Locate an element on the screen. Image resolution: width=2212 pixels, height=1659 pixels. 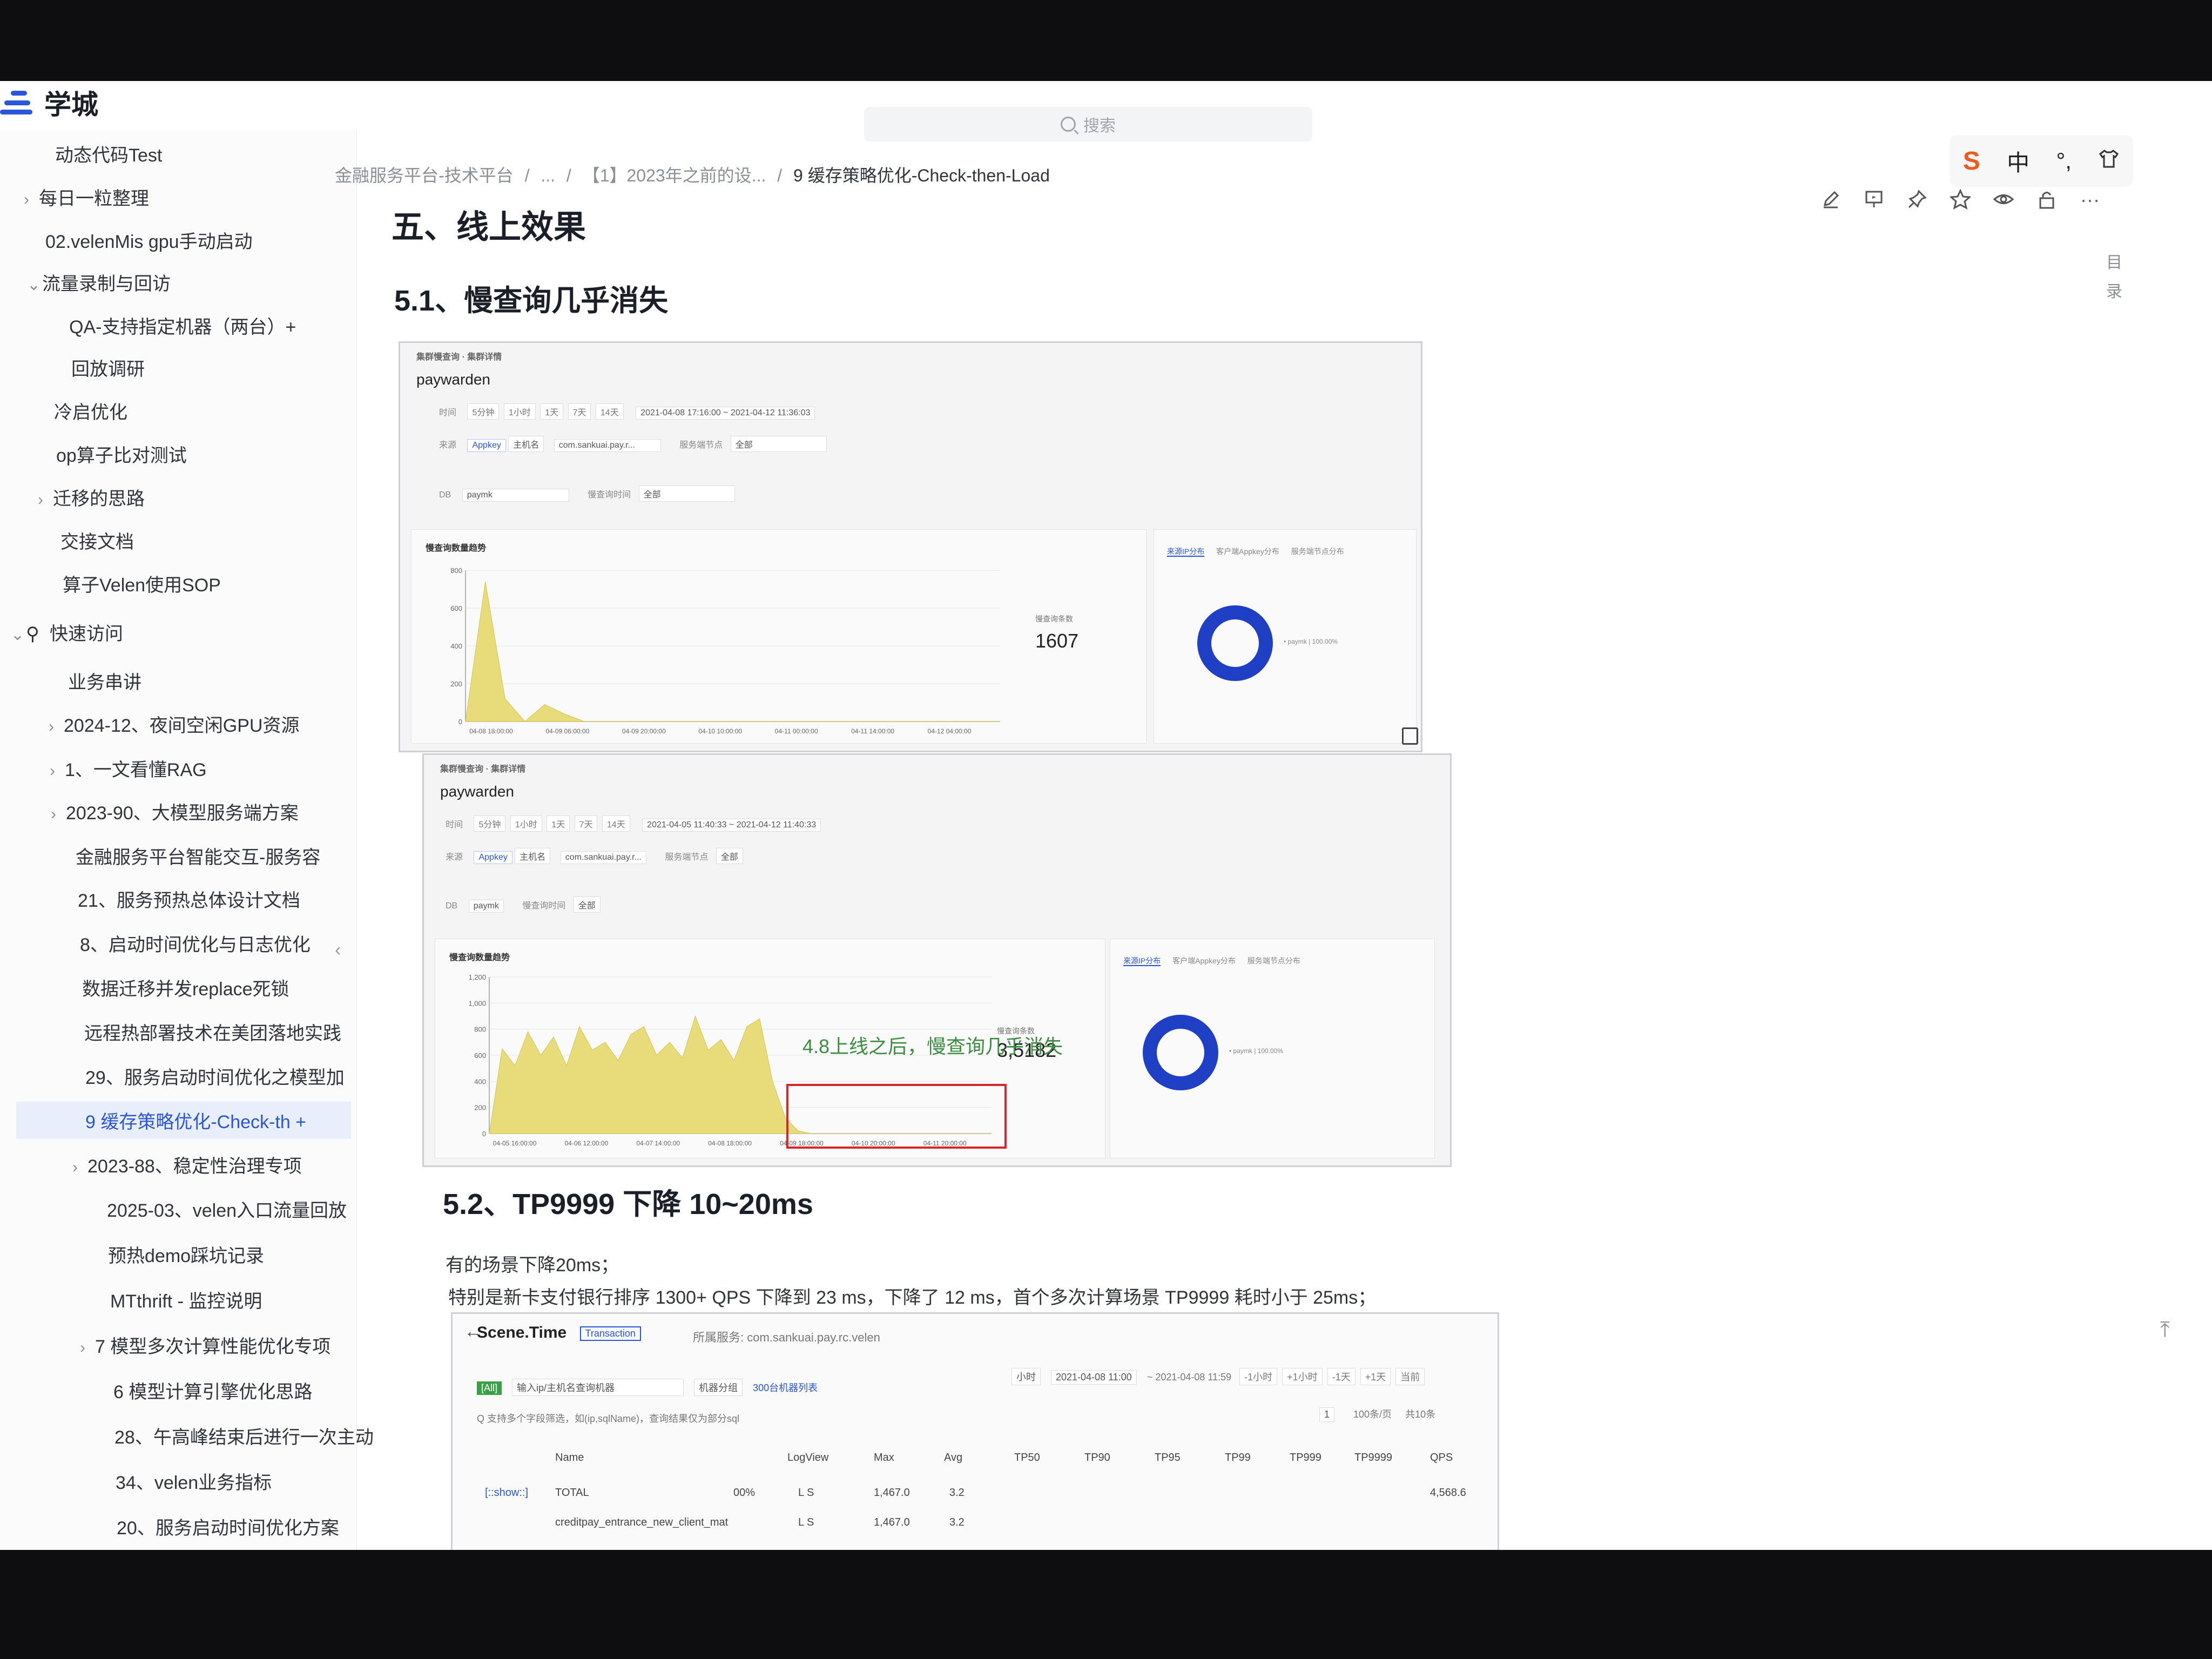
sidebar-item: › 2023-90、大模型服务端方案 is located at coordinates (210, 811).